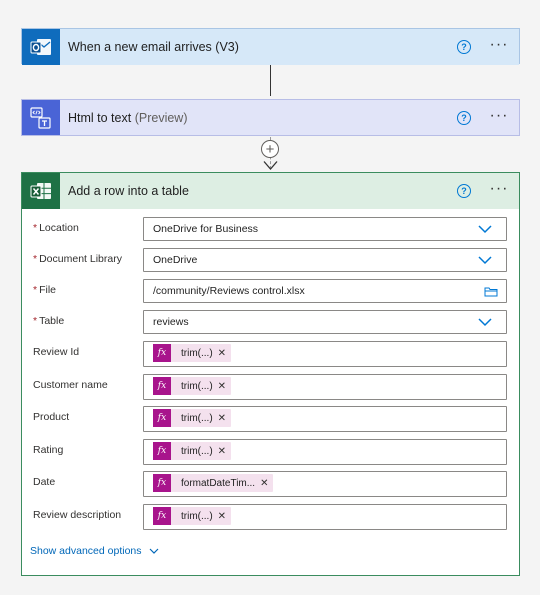 Image resolution: width=540 pixels, height=595 pixels. Describe the element at coordinates (229, 291) in the screenshot. I see `file-value: /community/Reviews control.xlsx` at that location.